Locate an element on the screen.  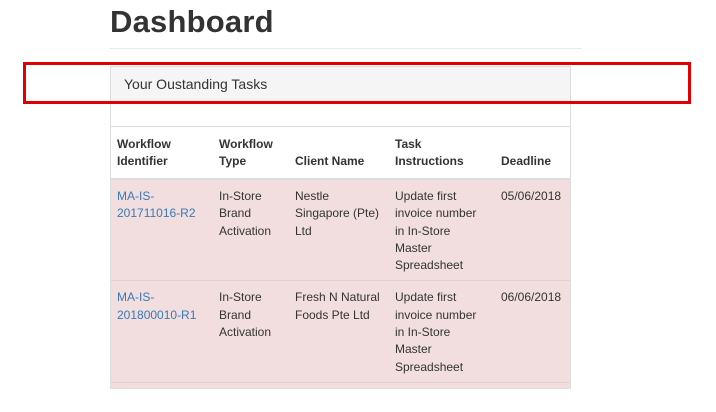
workflow-identifier-link: MA-IS- 201800010-R1 is located at coordinates (156, 305).